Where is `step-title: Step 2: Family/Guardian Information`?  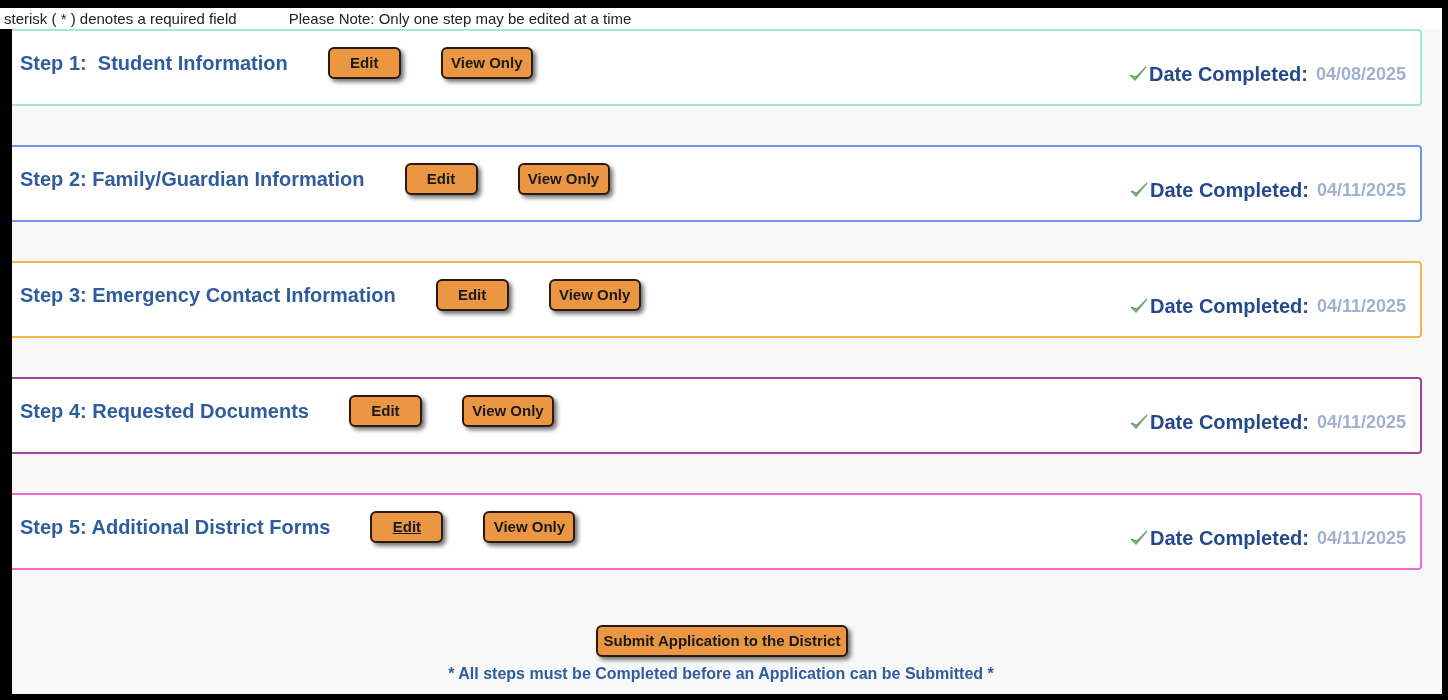 step-title: Step 2: Family/Guardian Information is located at coordinates (192, 179).